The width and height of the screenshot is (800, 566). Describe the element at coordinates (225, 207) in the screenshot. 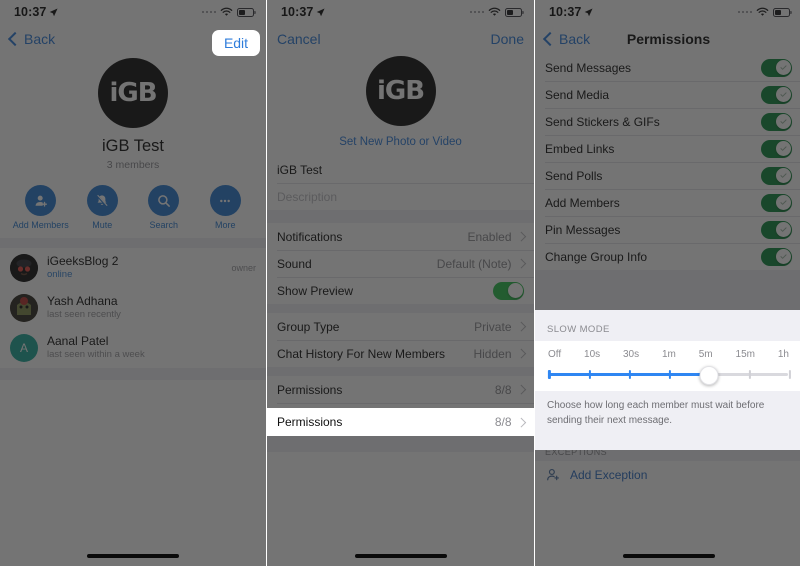

I see `action-more: More` at that location.